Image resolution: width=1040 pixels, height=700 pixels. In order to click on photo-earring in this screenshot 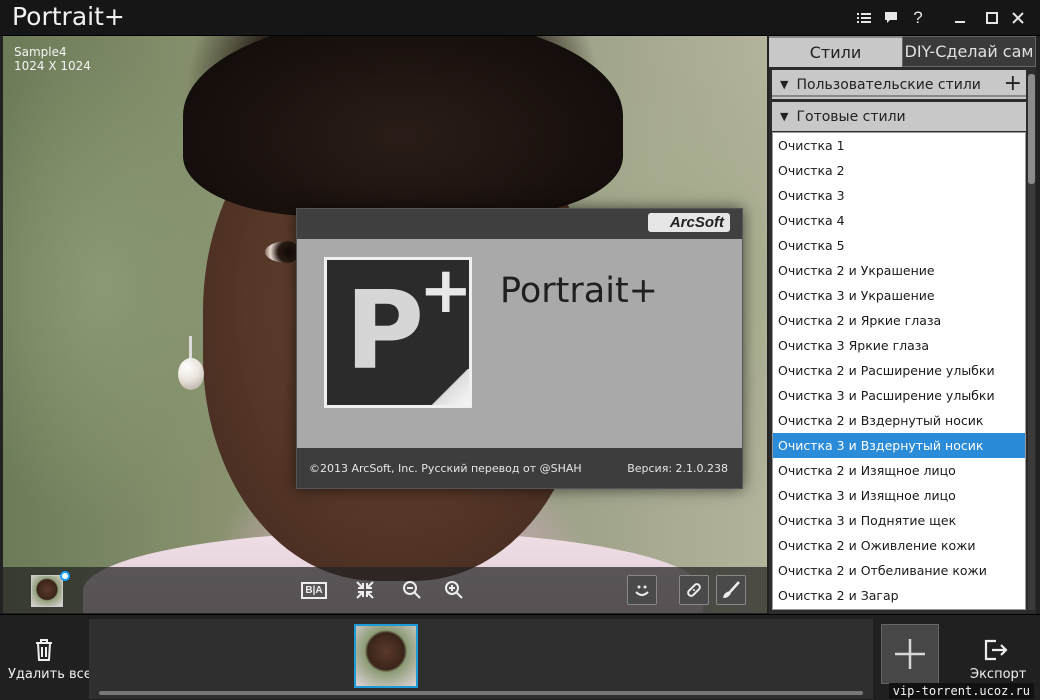, I will do `click(191, 374)`.